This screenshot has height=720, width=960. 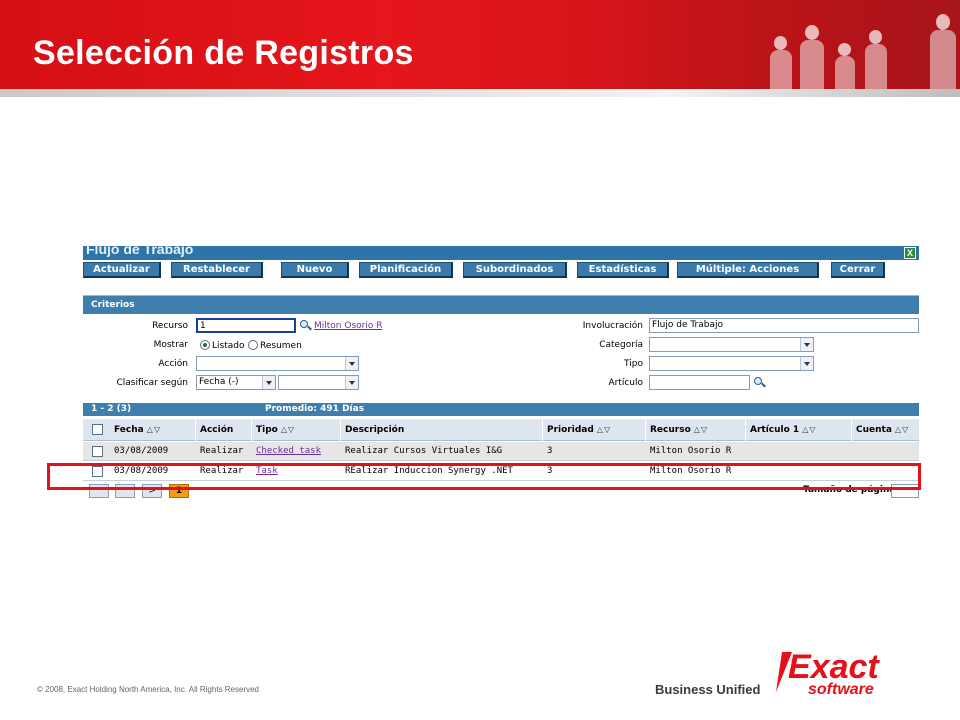 I want to click on planificacion-button: Planificación, so click(x=406, y=270).